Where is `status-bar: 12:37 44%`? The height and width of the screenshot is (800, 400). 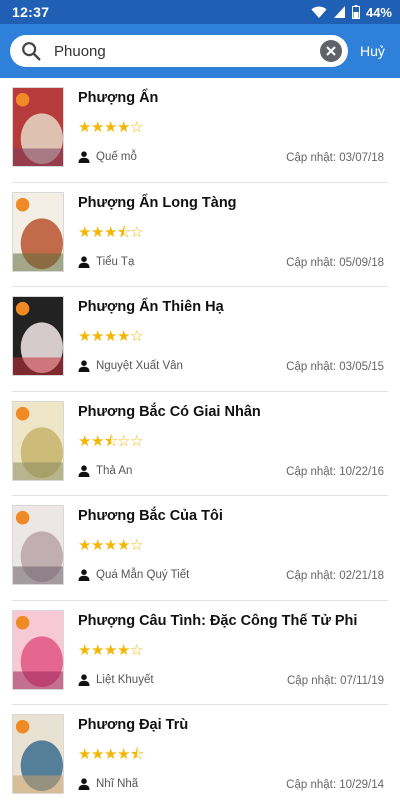 status-bar: 12:37 44% is located at coordinates (200, 12).